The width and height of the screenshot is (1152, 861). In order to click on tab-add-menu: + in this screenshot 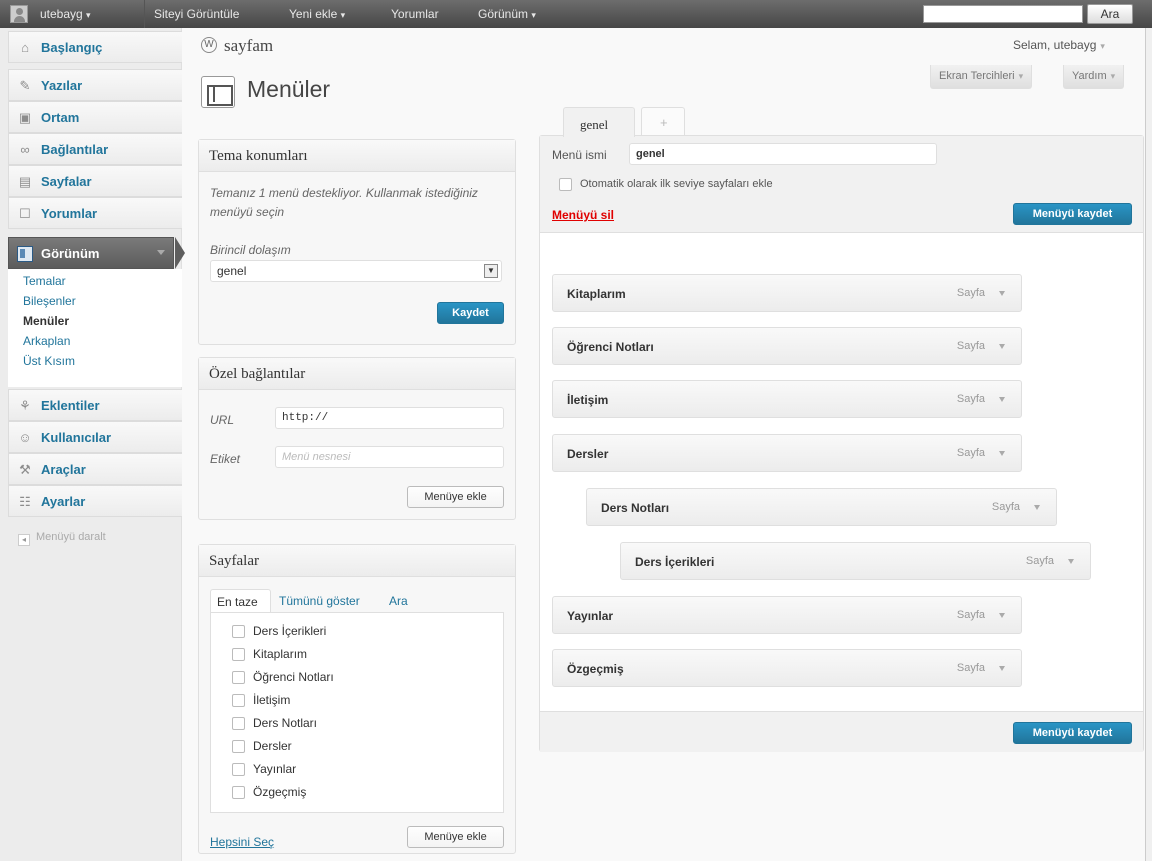, I will do `click(663, 122)`.